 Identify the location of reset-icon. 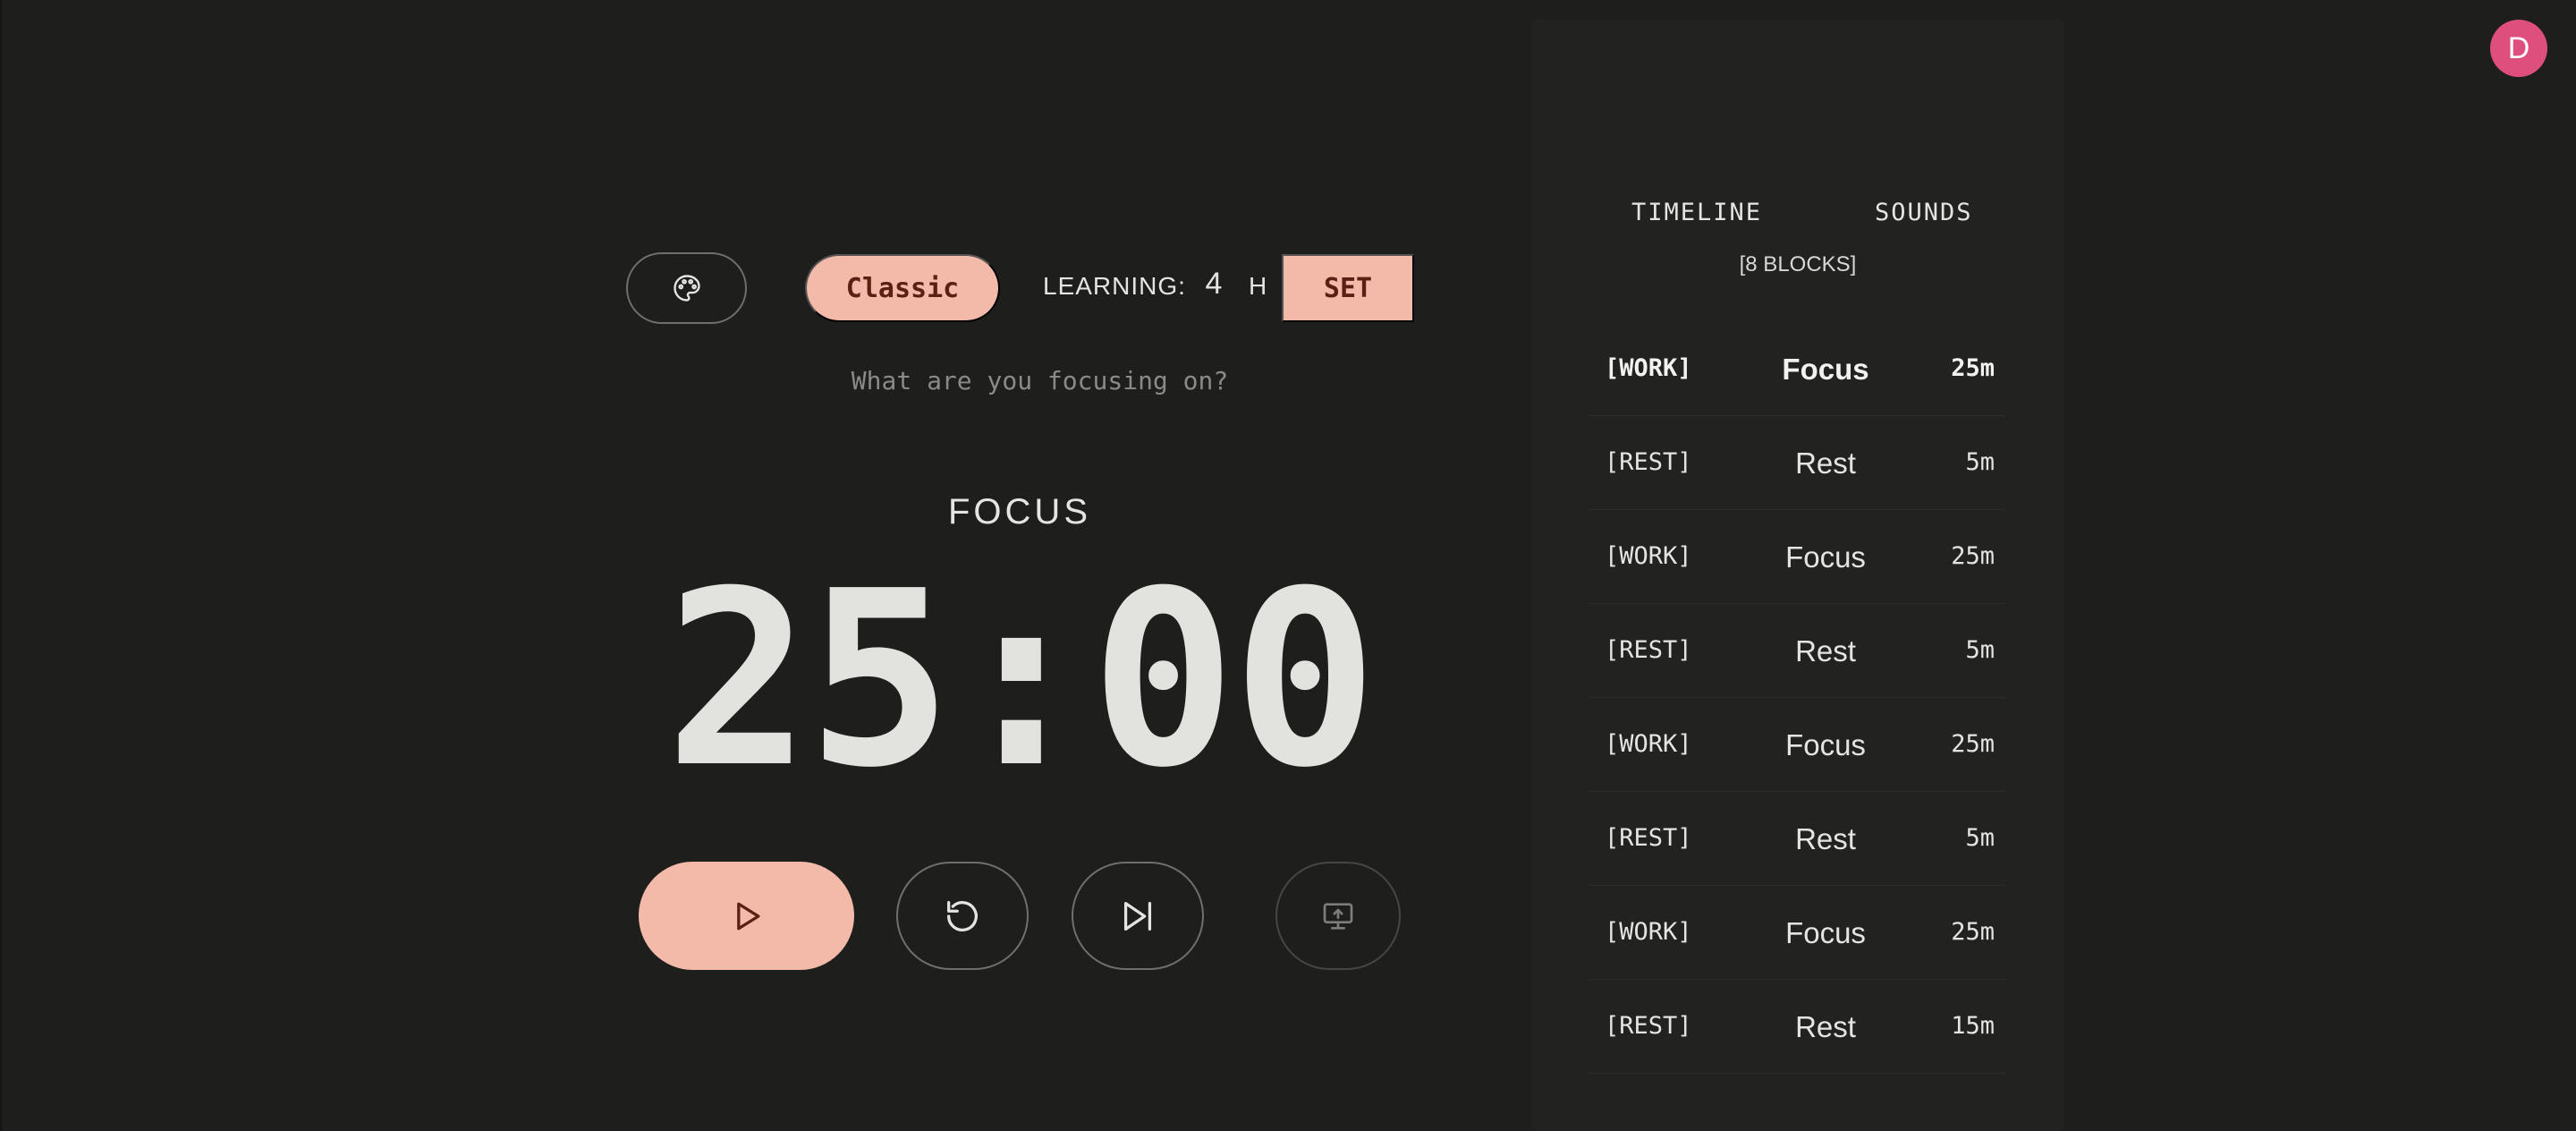
(962, 915).